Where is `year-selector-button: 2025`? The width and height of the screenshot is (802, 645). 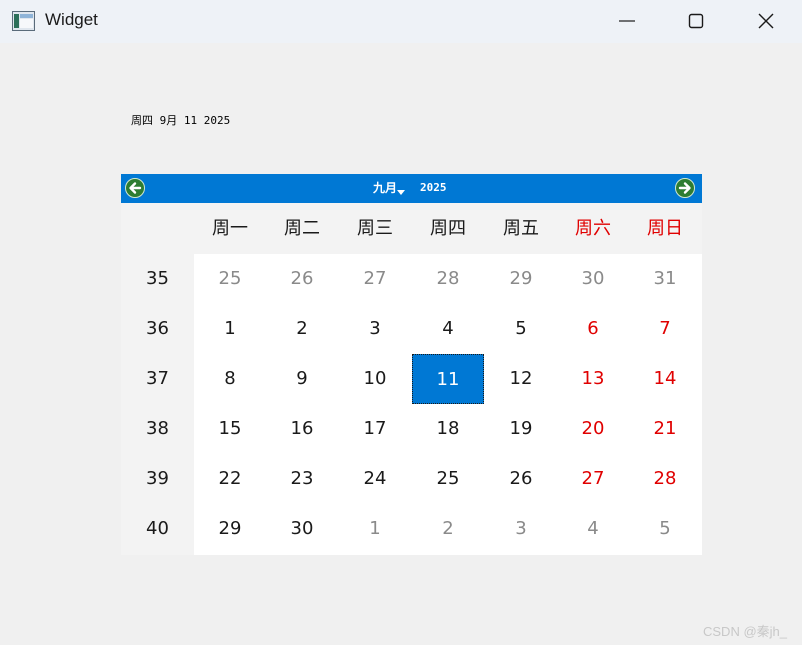 year-selector-button: 2025 is located at coordinates (433, 188).